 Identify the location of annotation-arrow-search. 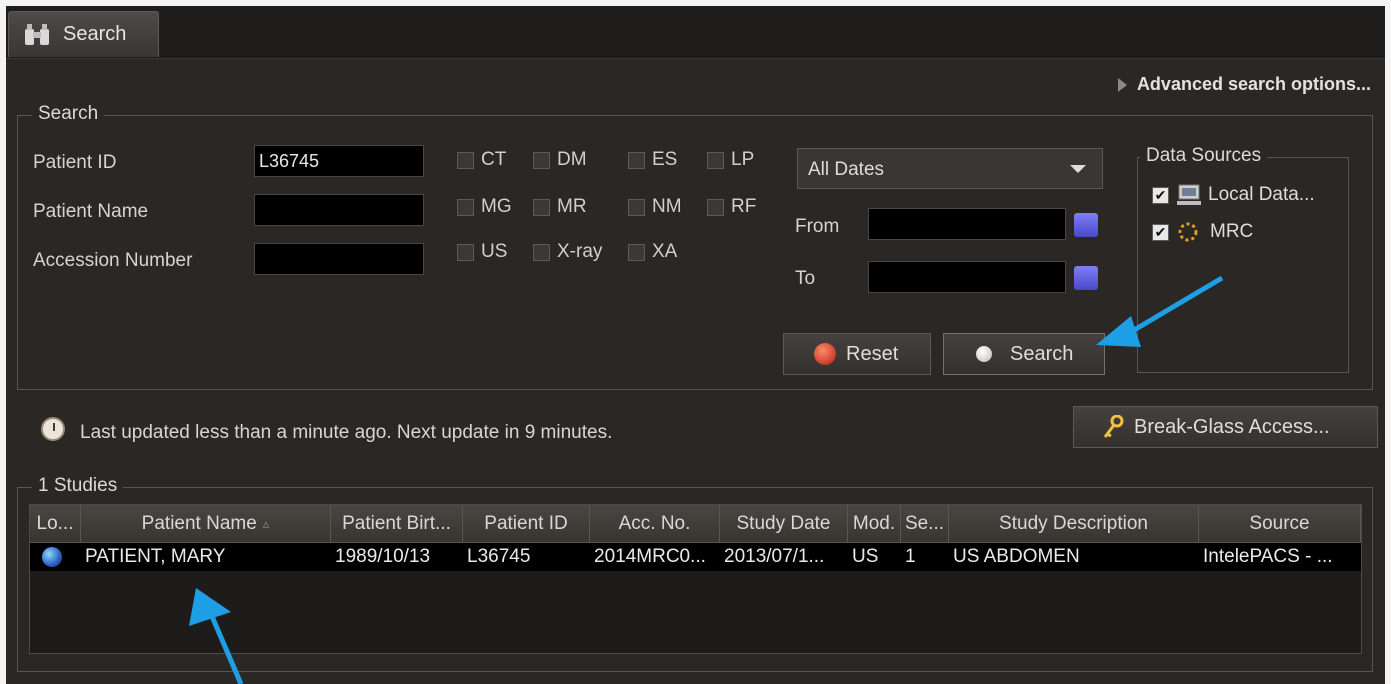
(1173, 307).